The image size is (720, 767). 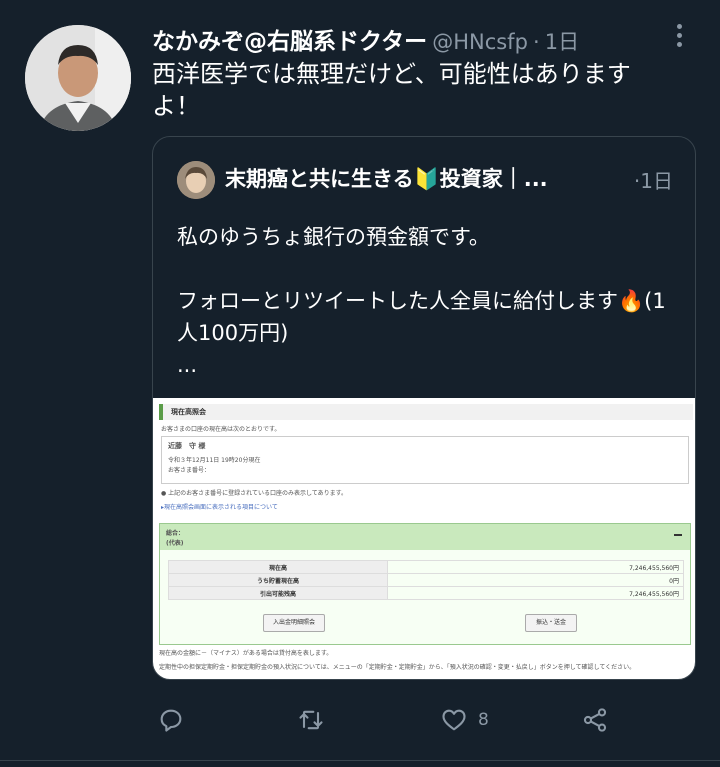 What do you see at coordinates (254, 493) in the screenshot?
I see `image-note: ● 上記のお客さま番号に登録されている口座のみ表示してあります。` at bounding box center [254, 493].